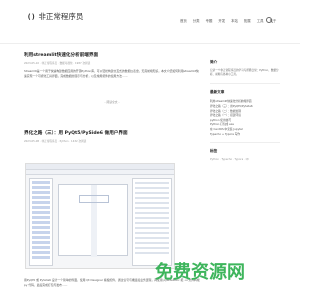 The width and height of the screenshot is (320, 300). Describe the element at coordinates (196, 20) in the screenshot. I see `nav-item: 分类` at that location.